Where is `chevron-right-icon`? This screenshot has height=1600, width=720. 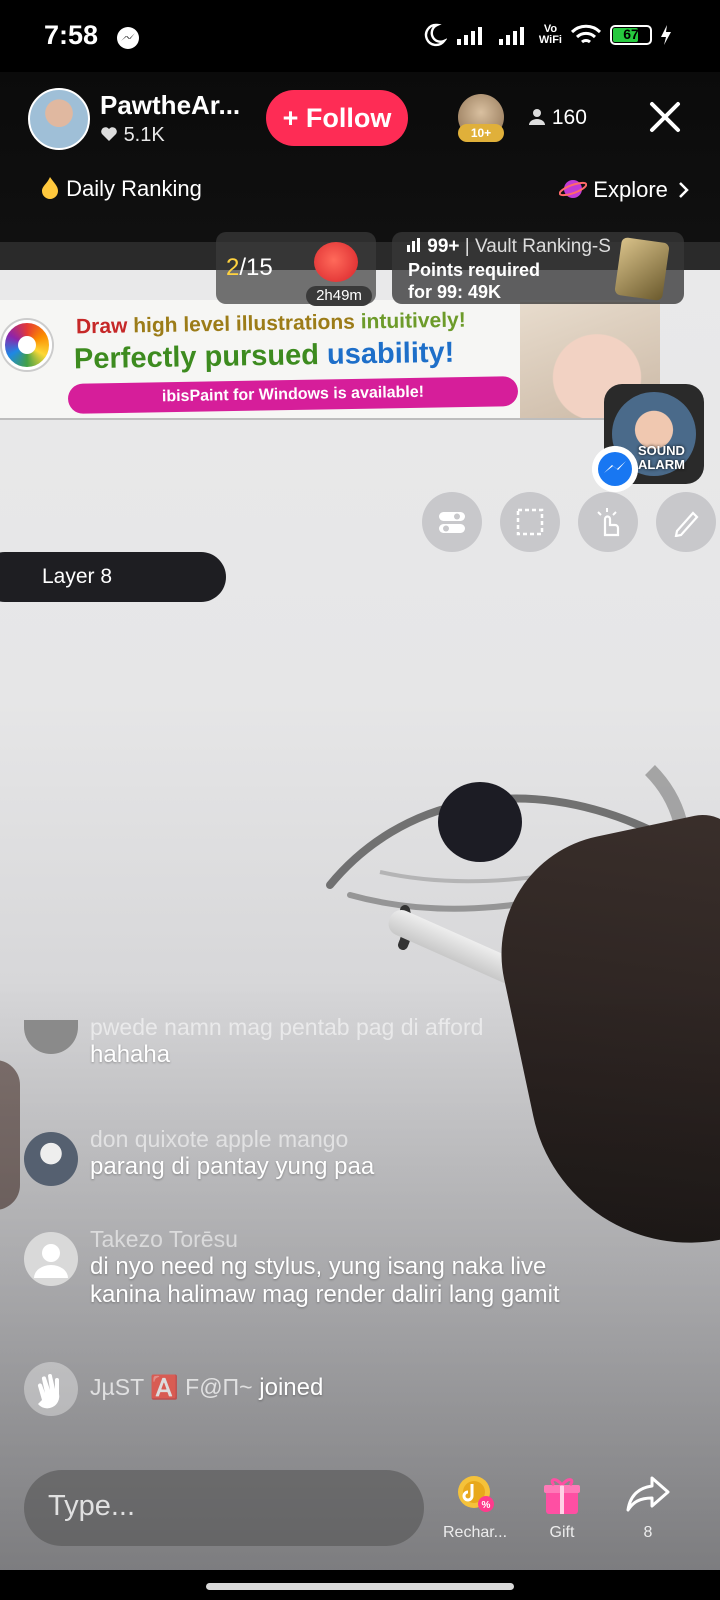 chevron-right-icon is located at coordinates (684, 190).